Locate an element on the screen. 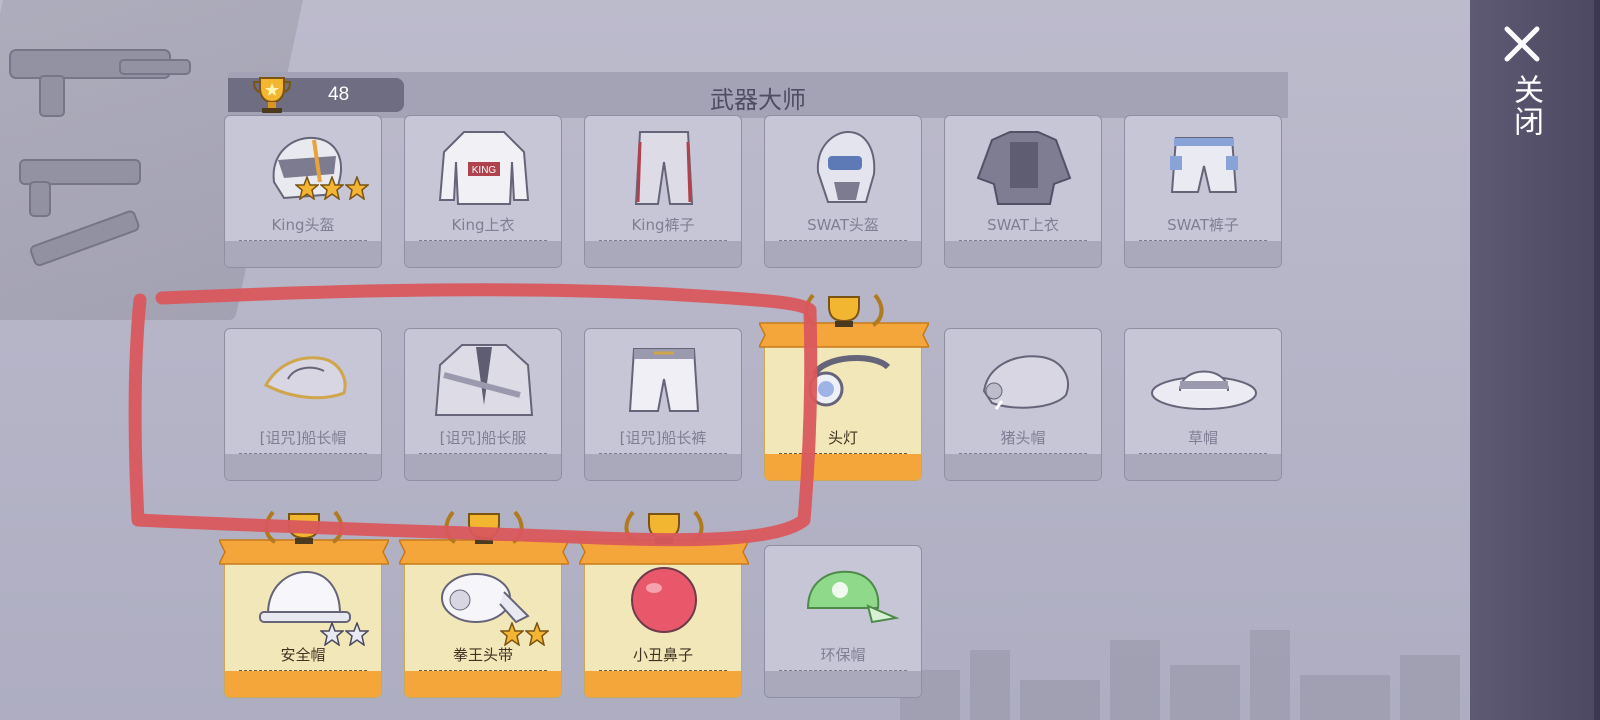 This screenshot has width=1600, height=720. item-label: King上衣 is located at coordinates (483, 225).